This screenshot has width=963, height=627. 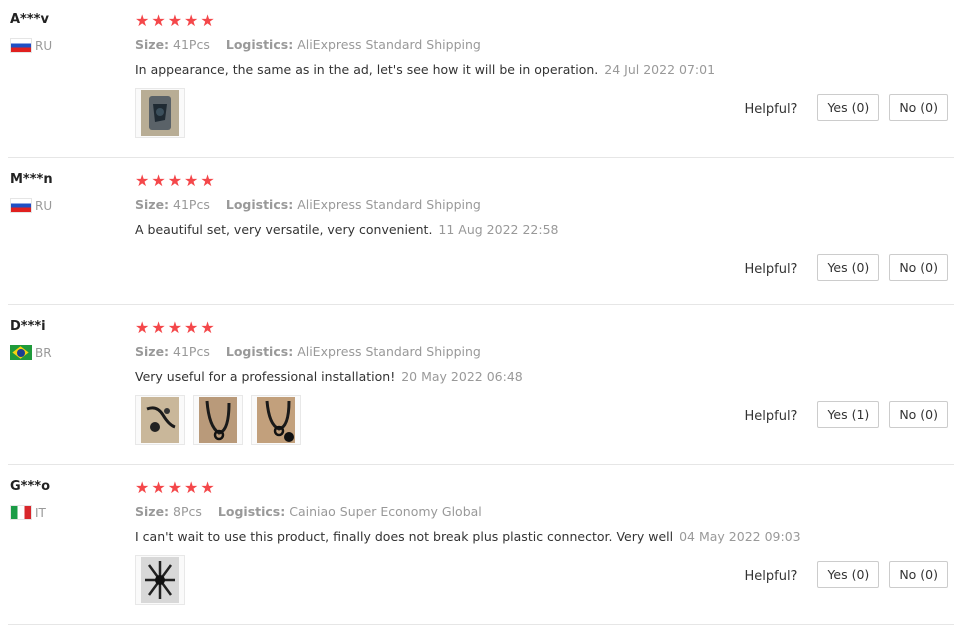 I want to click on review-date: 24 Jul 2022 07:01, so click(x=660, y=69).